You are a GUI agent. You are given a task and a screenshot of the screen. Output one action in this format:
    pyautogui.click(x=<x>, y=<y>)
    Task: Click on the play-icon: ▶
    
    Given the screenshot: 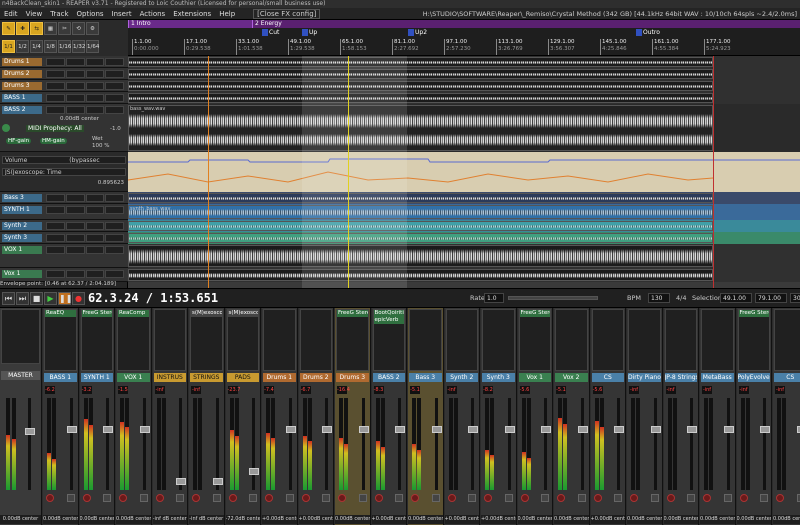 What is the action you would take?
    pyautogui.click(x=50, y=298)
    